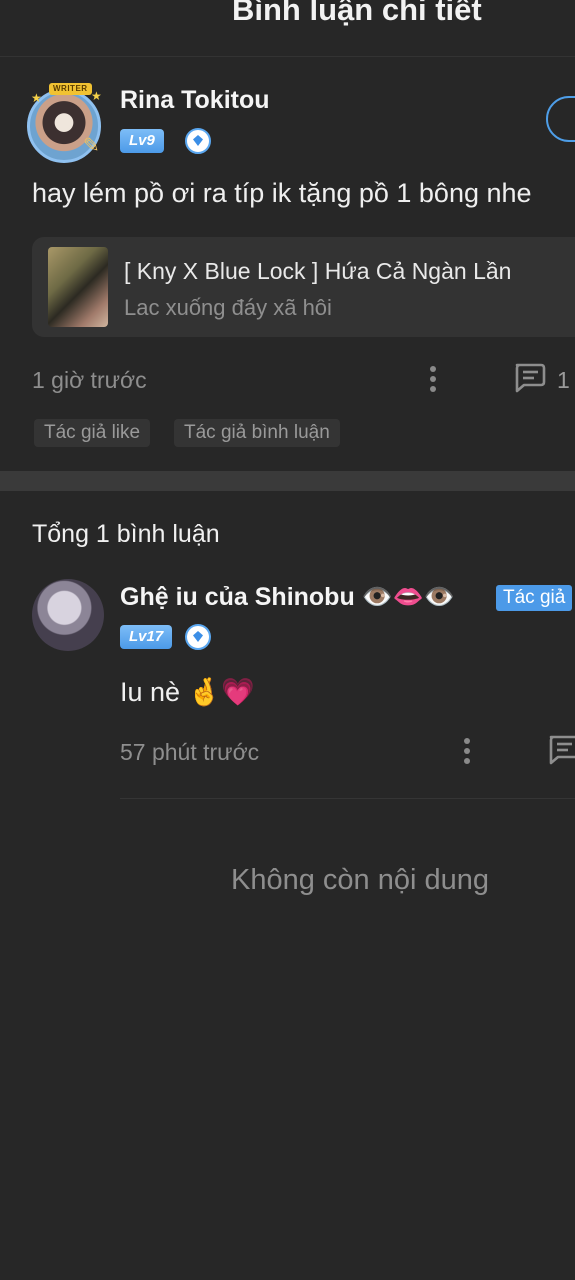  Describe the element at coordinates (126, 534) in the screenshot. I see `total-comments: Tổng 1 bình luận` at that location.